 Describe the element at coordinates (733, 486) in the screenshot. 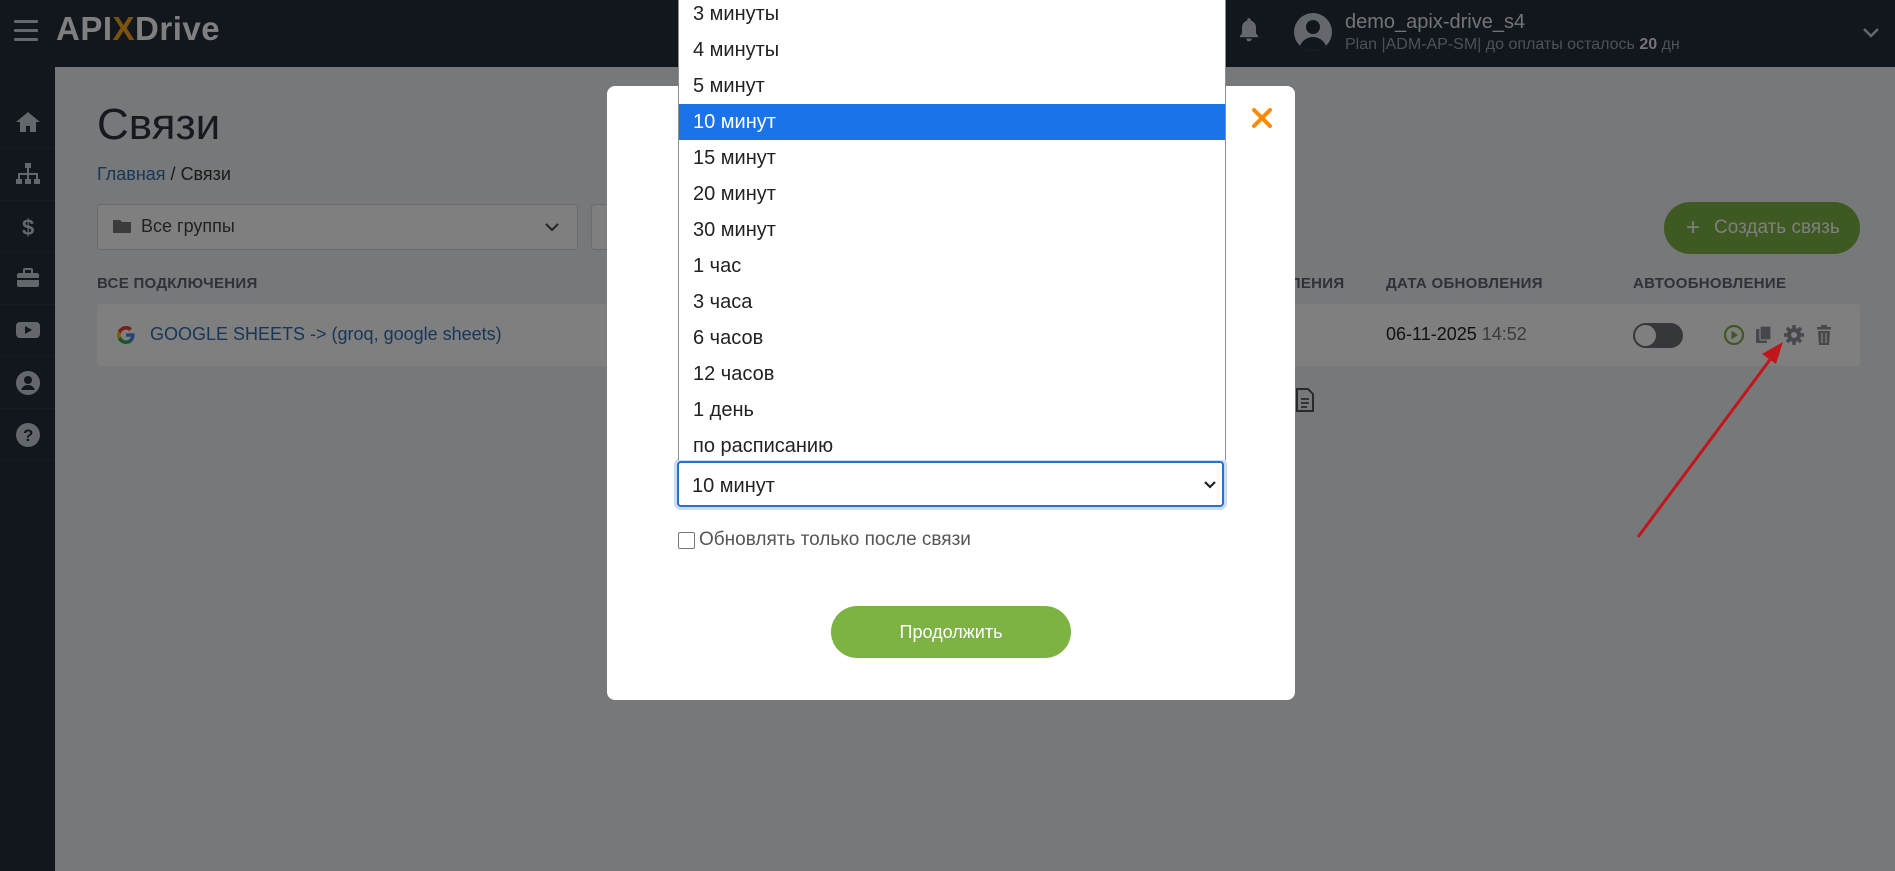

I see `interval-select-value: 10 минут` at that location.